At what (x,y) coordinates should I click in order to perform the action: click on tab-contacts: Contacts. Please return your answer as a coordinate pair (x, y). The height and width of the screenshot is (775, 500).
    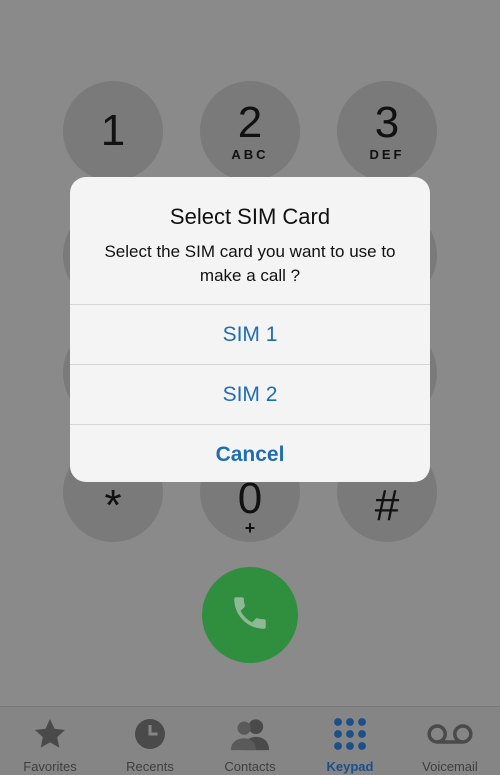
    Looking at the image, I should click on (250, 741).